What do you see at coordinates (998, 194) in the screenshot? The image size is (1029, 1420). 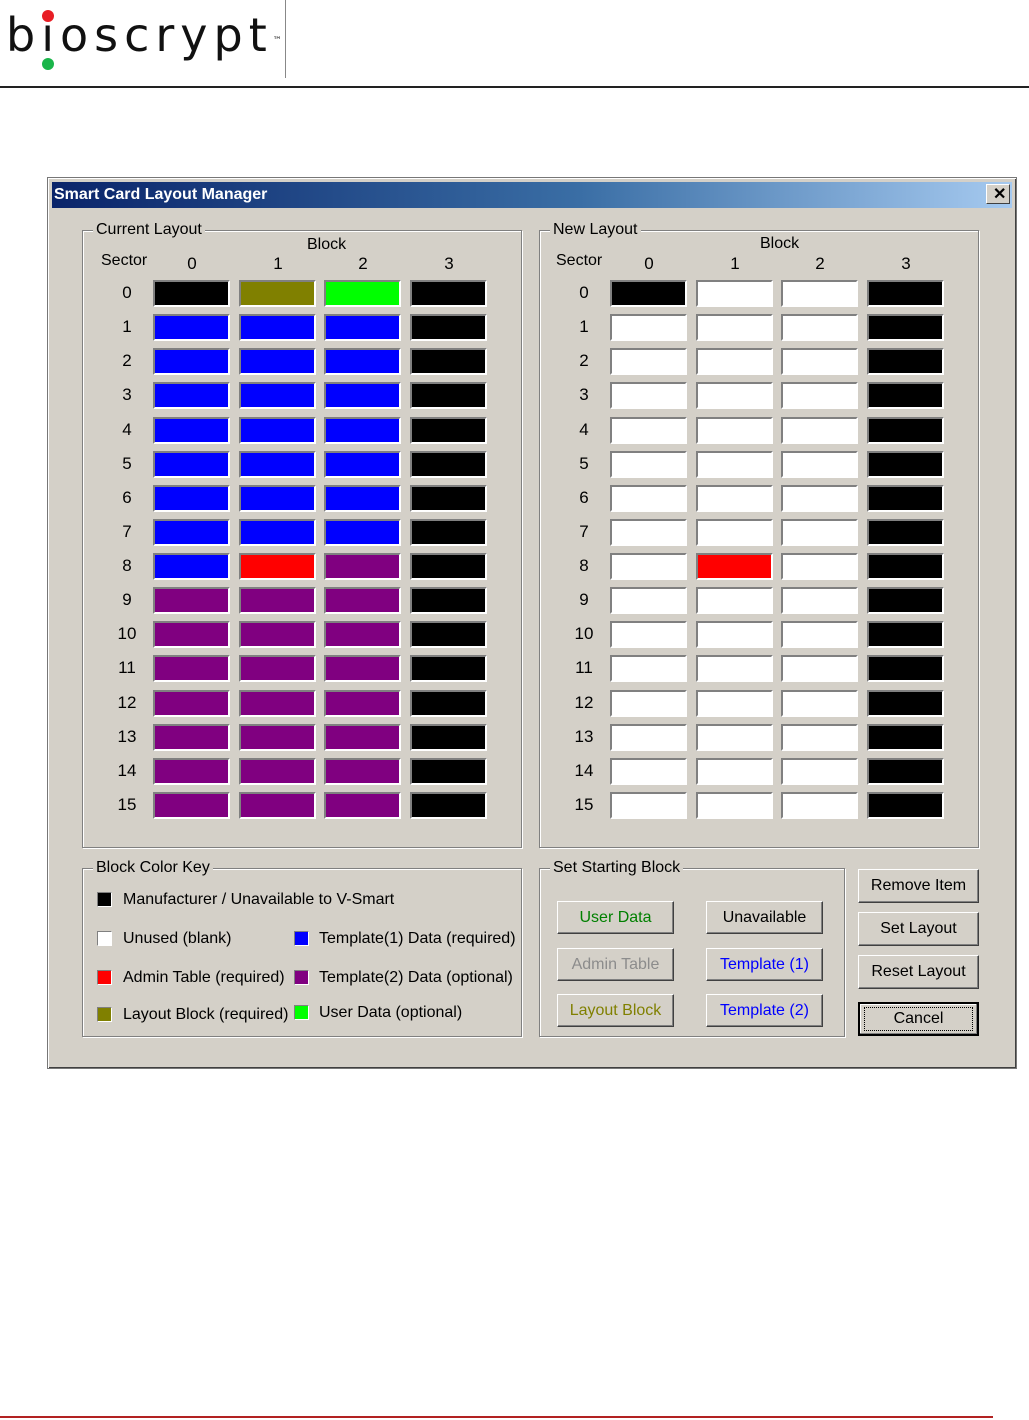 I see `close-button: ✕` at bounding box center [998, 194].